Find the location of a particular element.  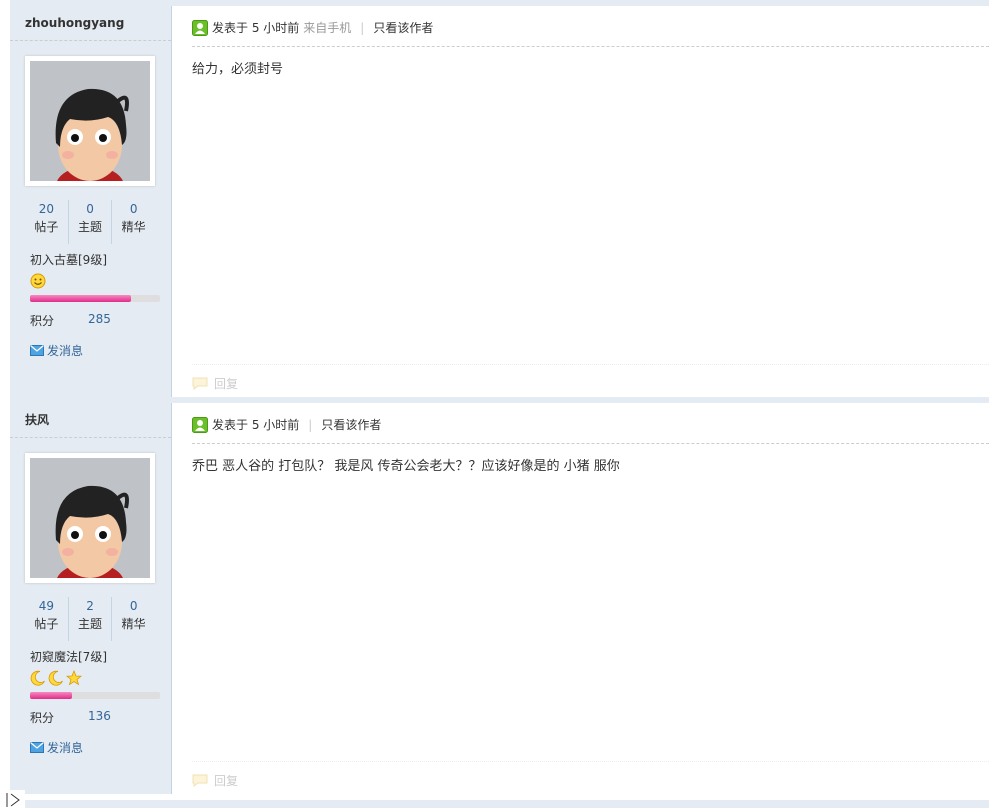

stat-value: 2 is located at coordinates (90, 606).